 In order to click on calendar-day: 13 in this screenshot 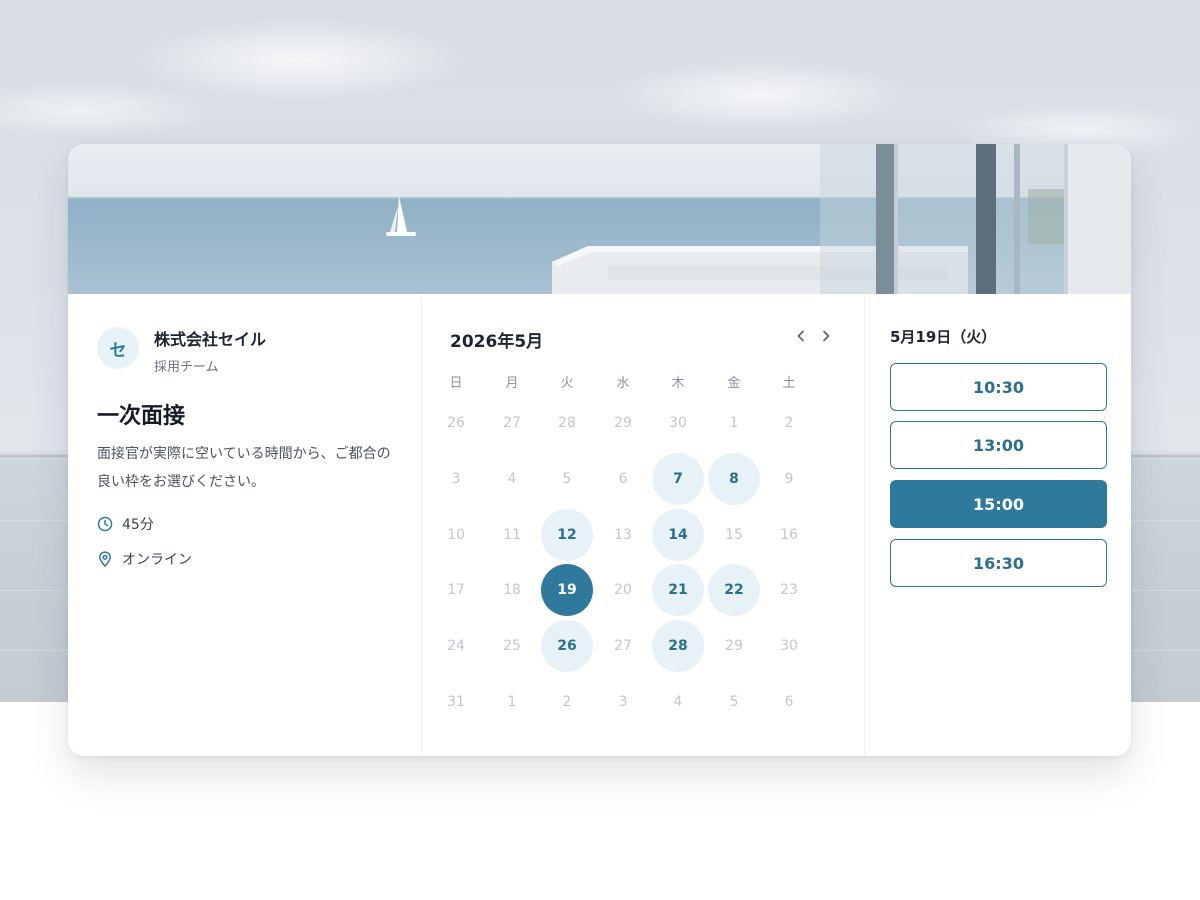, I will do `click(623, 535)`.